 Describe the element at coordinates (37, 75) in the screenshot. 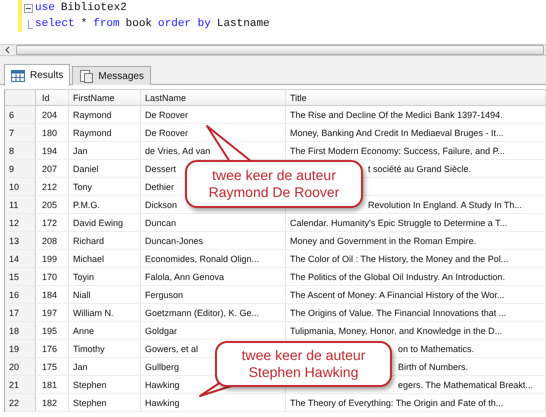

I see `tab: Results` at that location.